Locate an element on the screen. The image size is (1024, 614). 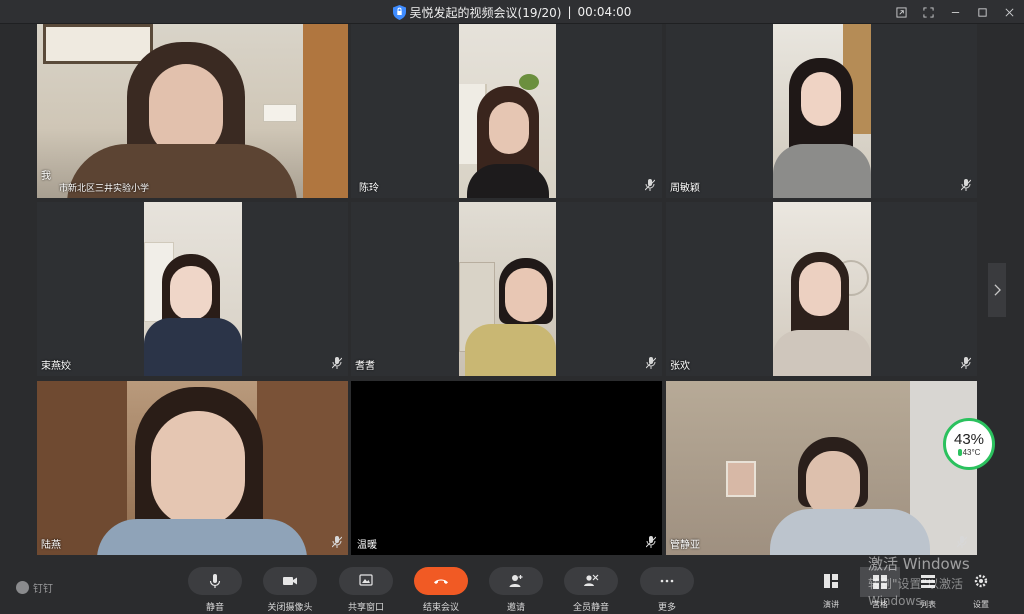
video-tile-zhouminying: 周敏颖 is located at coordinates (821, 111).